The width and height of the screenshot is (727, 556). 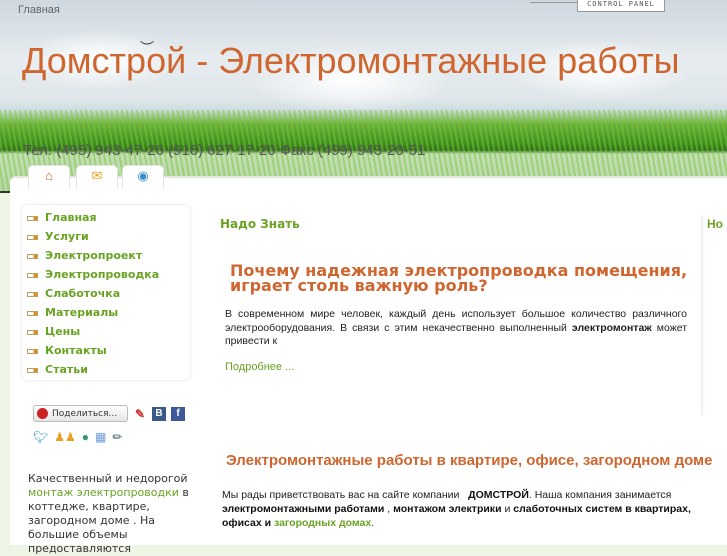 I want to click on text: и, so click(x=507, y=509).